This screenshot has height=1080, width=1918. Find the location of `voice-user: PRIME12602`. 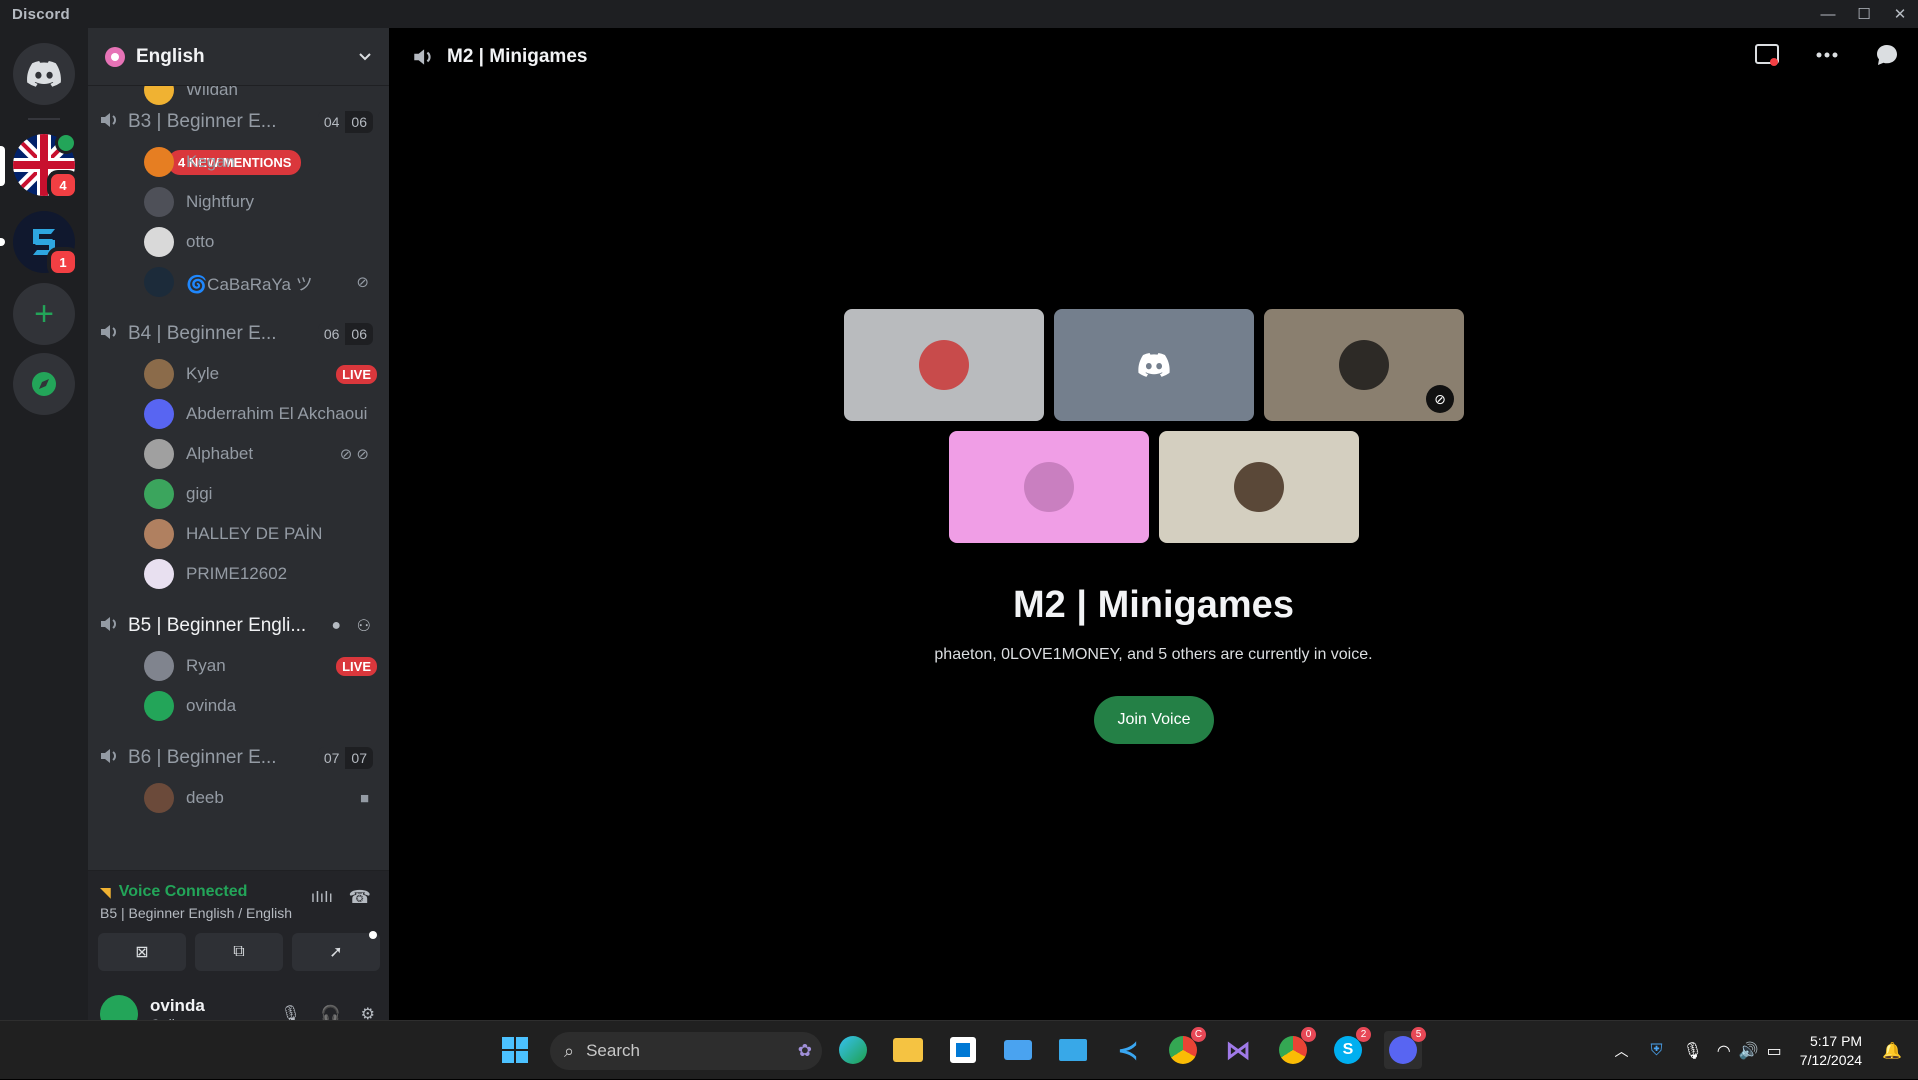

voice-user: PRIME12602 is located at coordinates (261, 574).